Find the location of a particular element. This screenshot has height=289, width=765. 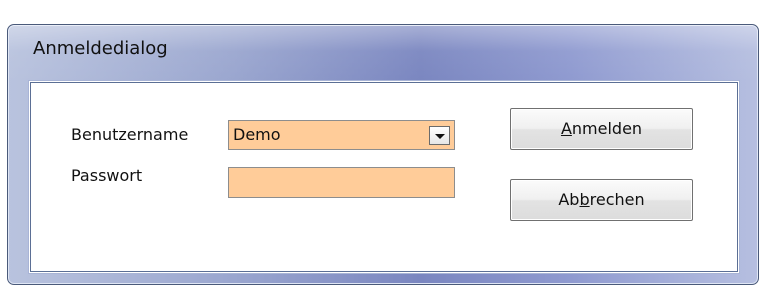

login-button: Anmelden is located at coordinates (601, 129).